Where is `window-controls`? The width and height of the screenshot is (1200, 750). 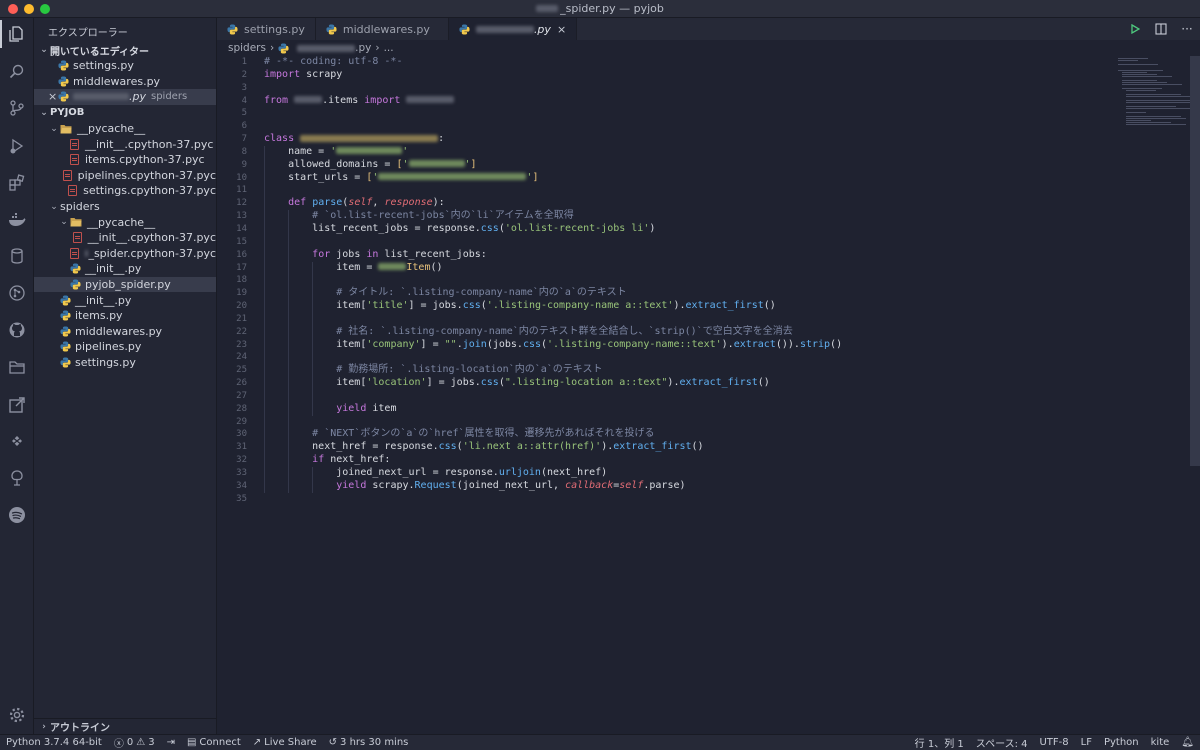
window-controls is located at coordinates (29, 9).